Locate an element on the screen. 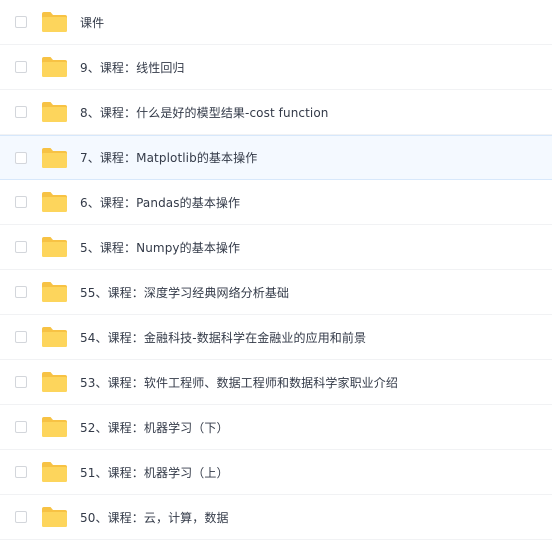 The height and width of the screenshot is (540, 552). file-name: 6、课程：Pandas的基本操作 is located at coordinates (160, 202).